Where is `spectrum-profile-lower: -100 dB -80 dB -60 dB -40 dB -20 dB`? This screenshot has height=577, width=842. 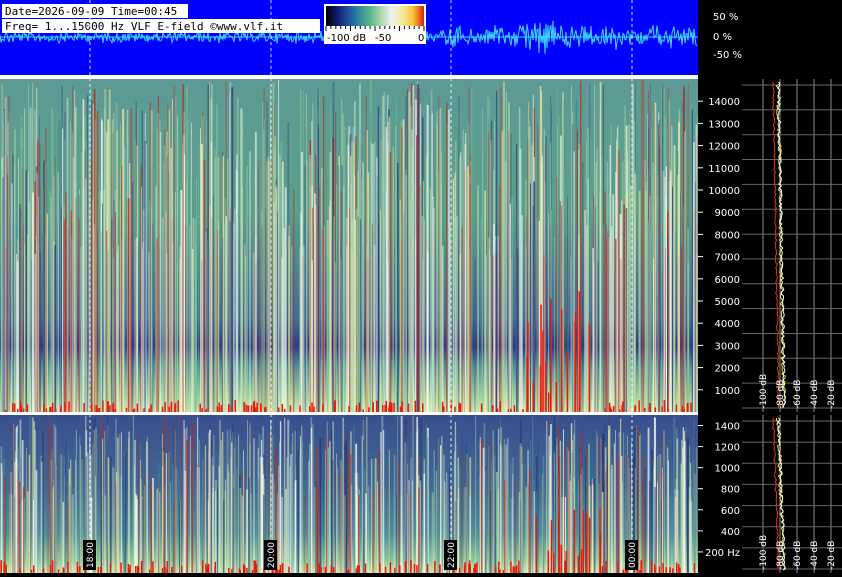
spectrum-profile-lower: -100 dB -80 dB -60 dB -40 dB -20 dB is located at coordinates (792, 494).